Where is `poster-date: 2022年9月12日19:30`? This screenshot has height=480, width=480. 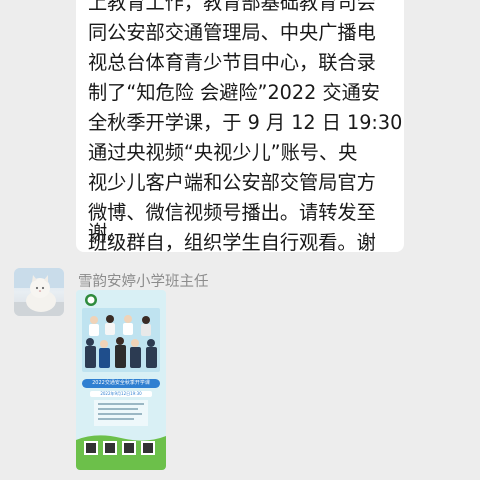 poster-date: 2022年9月12日19:30 is located at coordinates (121, 394).